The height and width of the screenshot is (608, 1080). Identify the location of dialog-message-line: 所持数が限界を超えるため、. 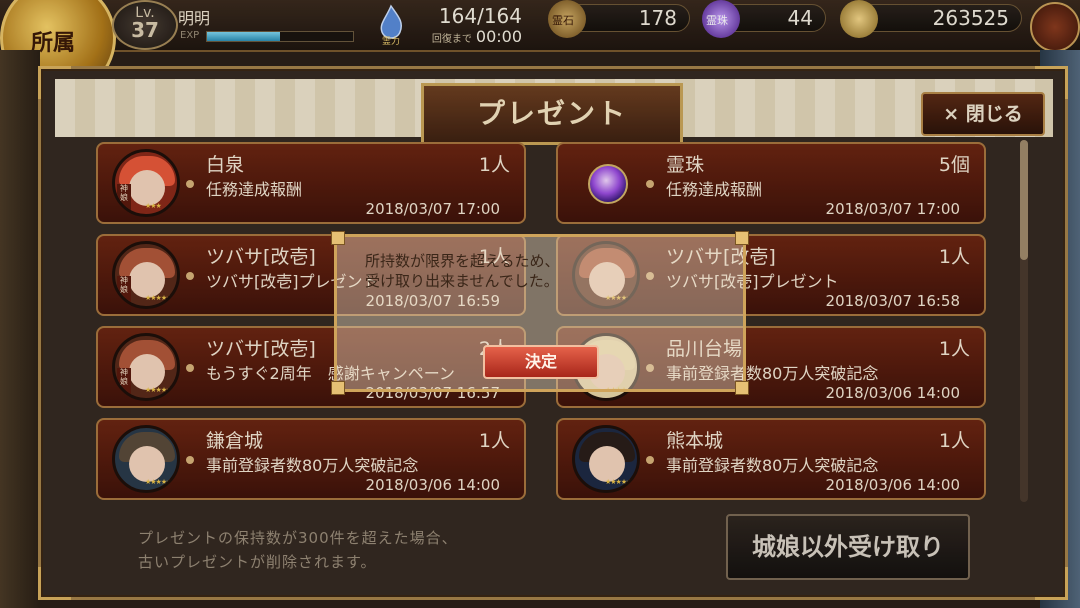
(462, 261).